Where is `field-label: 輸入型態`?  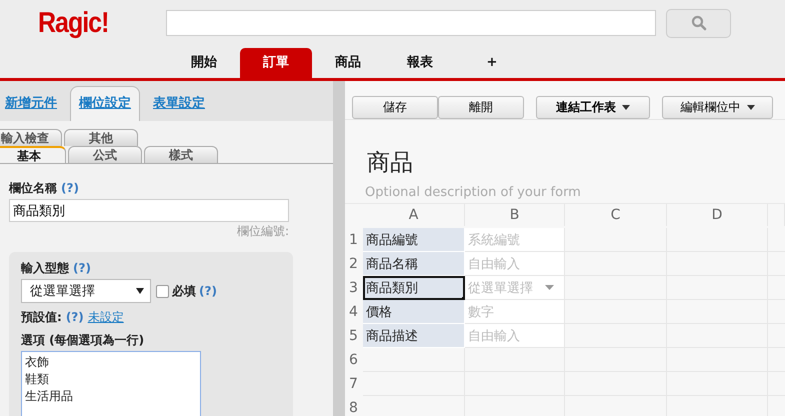 field-label: 輸入型態 is located at coordinates (45, 268).